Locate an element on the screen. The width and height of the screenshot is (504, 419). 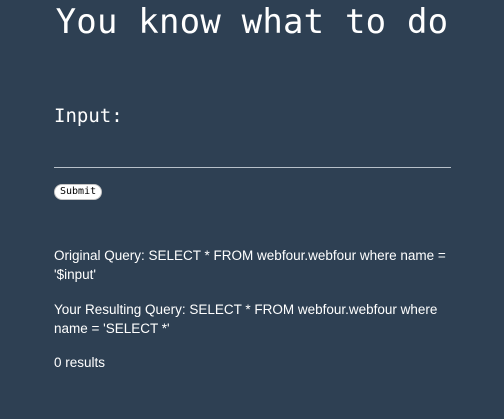
submit-button: Submit is located at coordinates (78, 192).